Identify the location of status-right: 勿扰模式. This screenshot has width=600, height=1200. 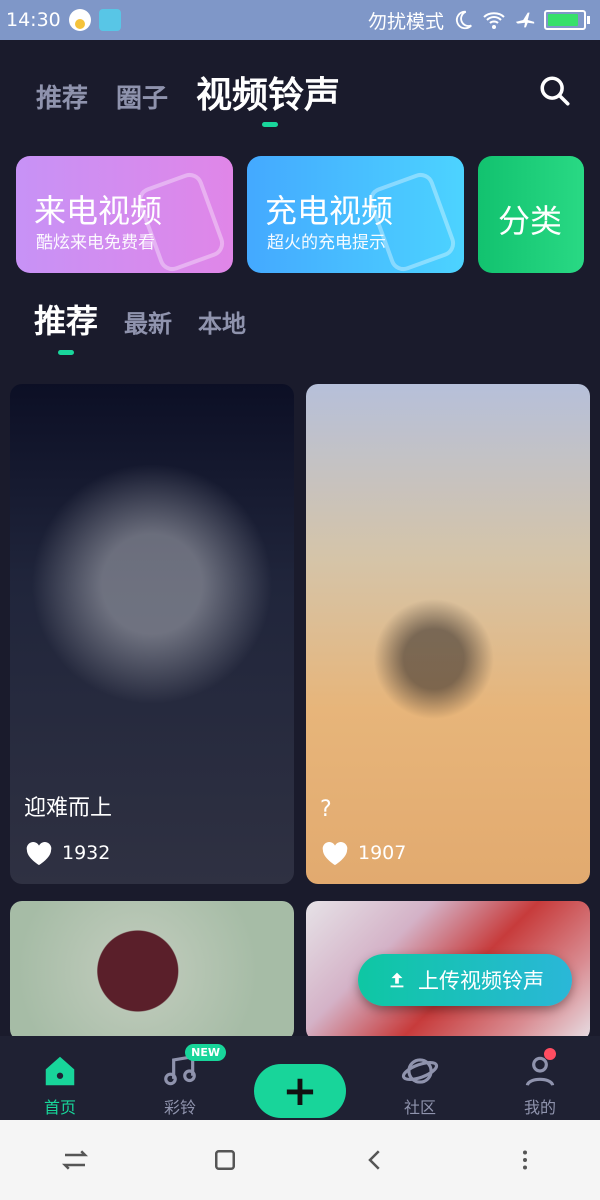
(478, 20).